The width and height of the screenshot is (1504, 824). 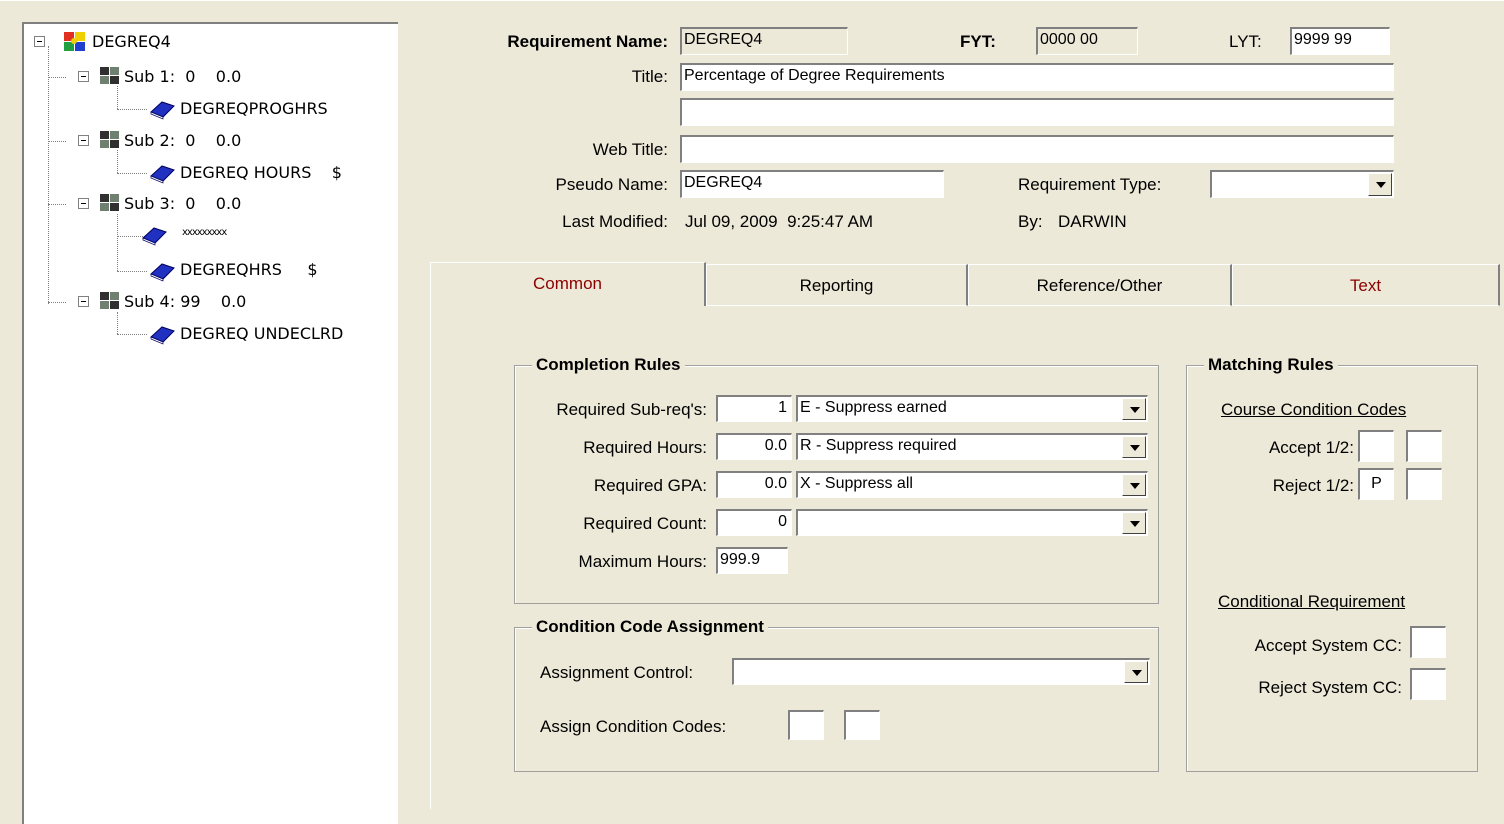 I want to click on maximum-hours-field: 999.9, so click(x=752, y=560).